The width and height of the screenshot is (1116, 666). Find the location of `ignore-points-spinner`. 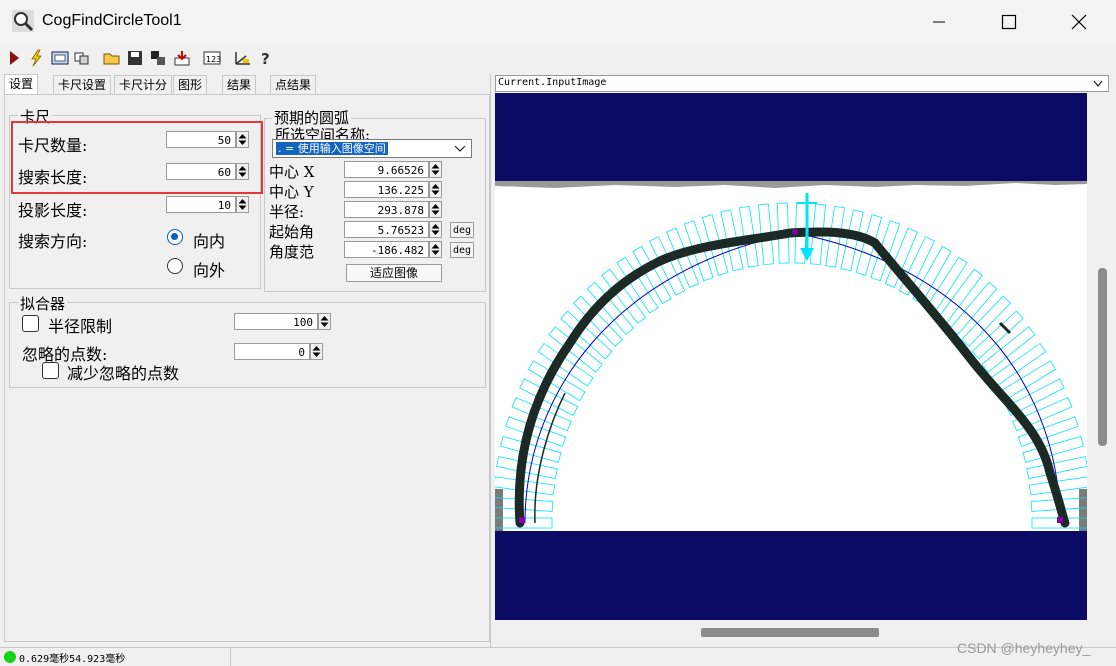

ignore-points-spinner is located at coordinates (316, 351).